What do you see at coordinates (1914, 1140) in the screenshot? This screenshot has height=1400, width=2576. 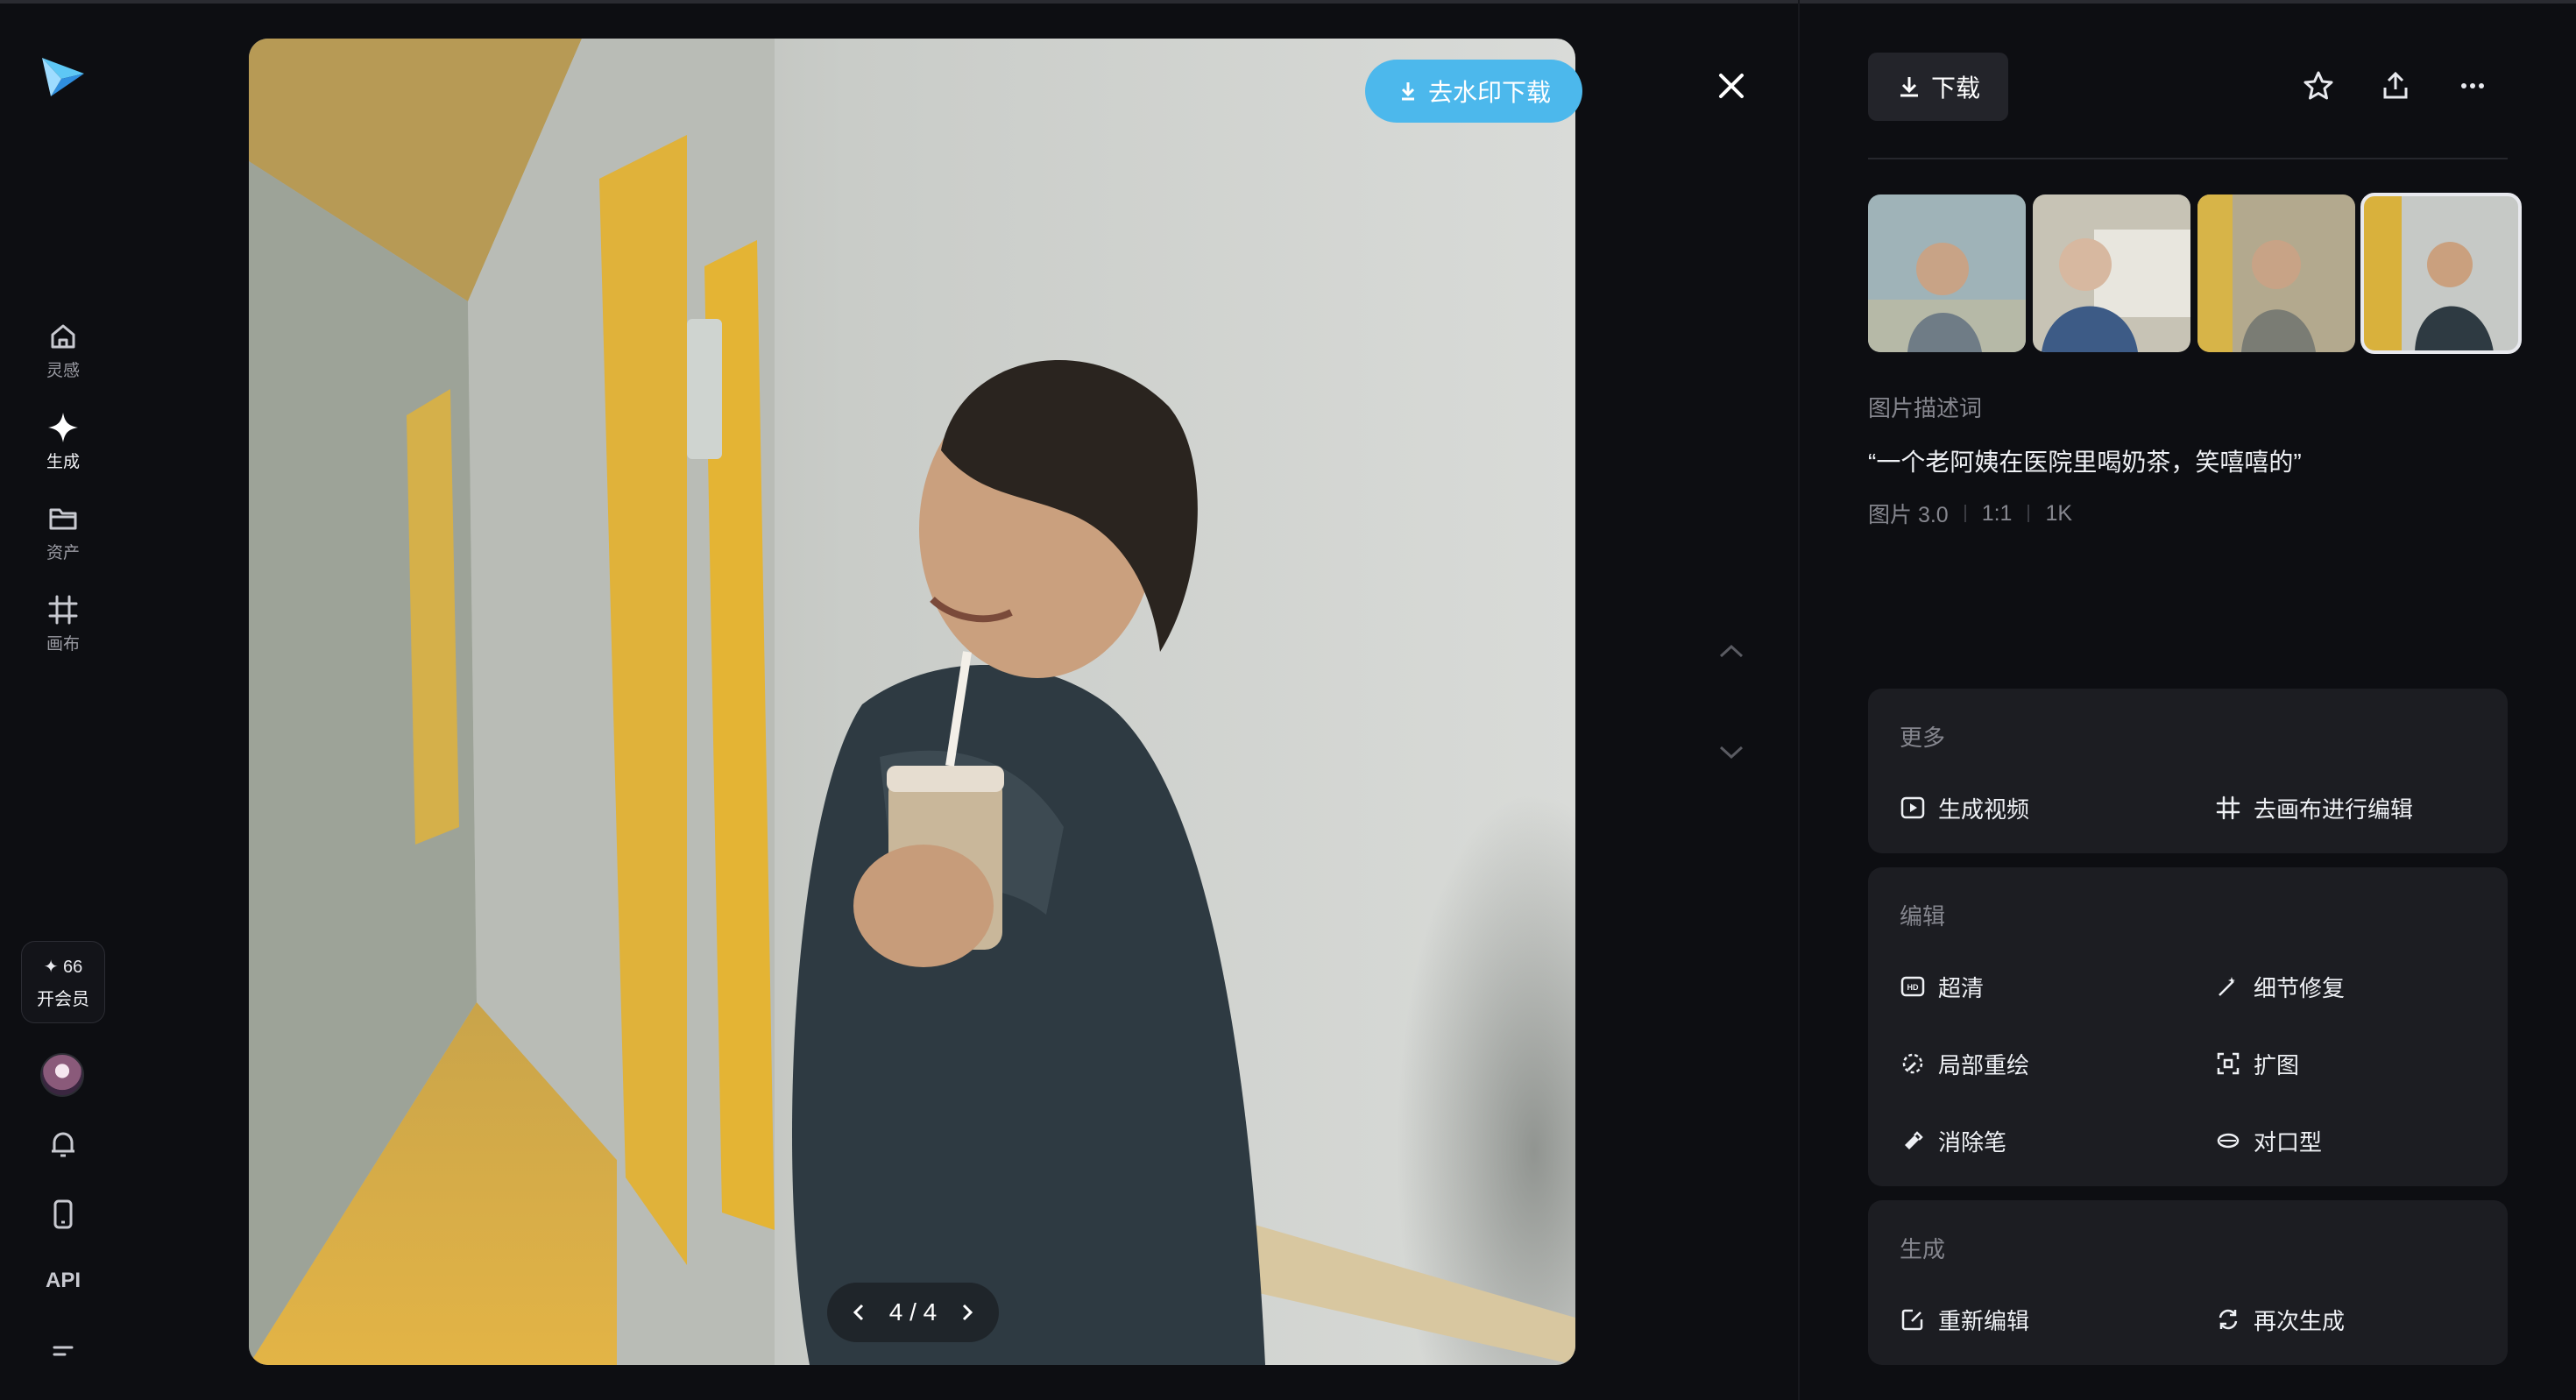 I see `eraser-icon` at bounding box center [1914, 1140].